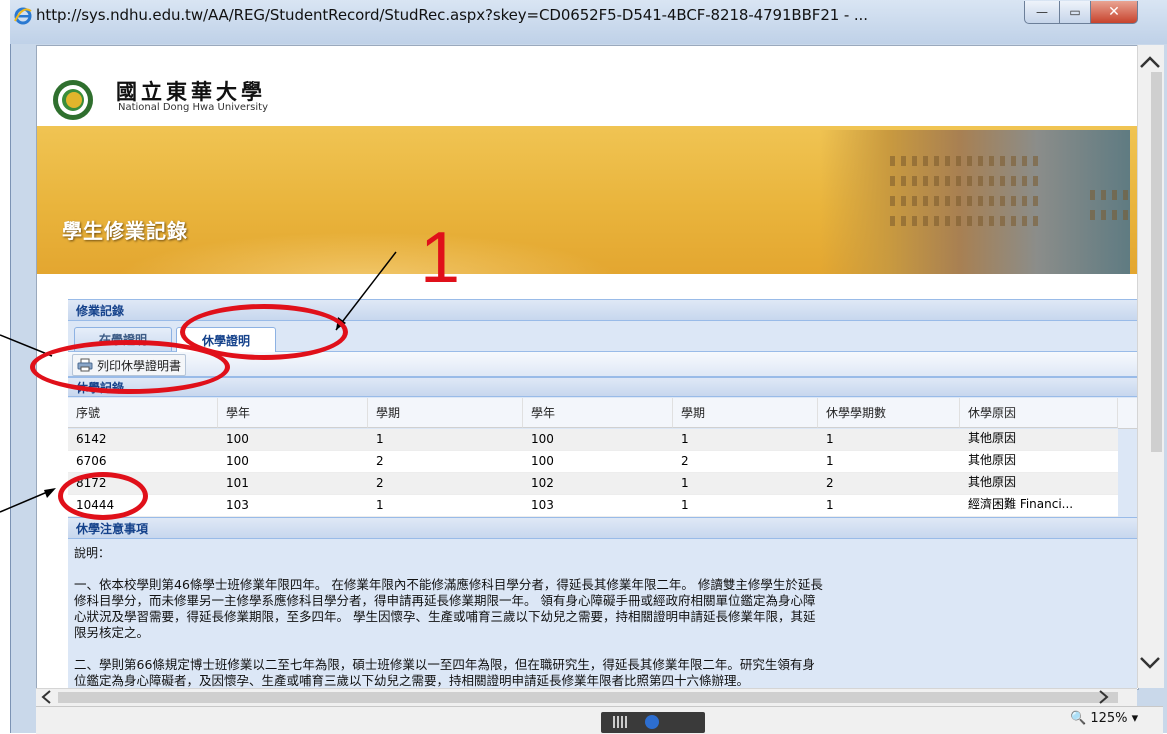  I want to click on scroll-up-icon, so click(1150, 62).